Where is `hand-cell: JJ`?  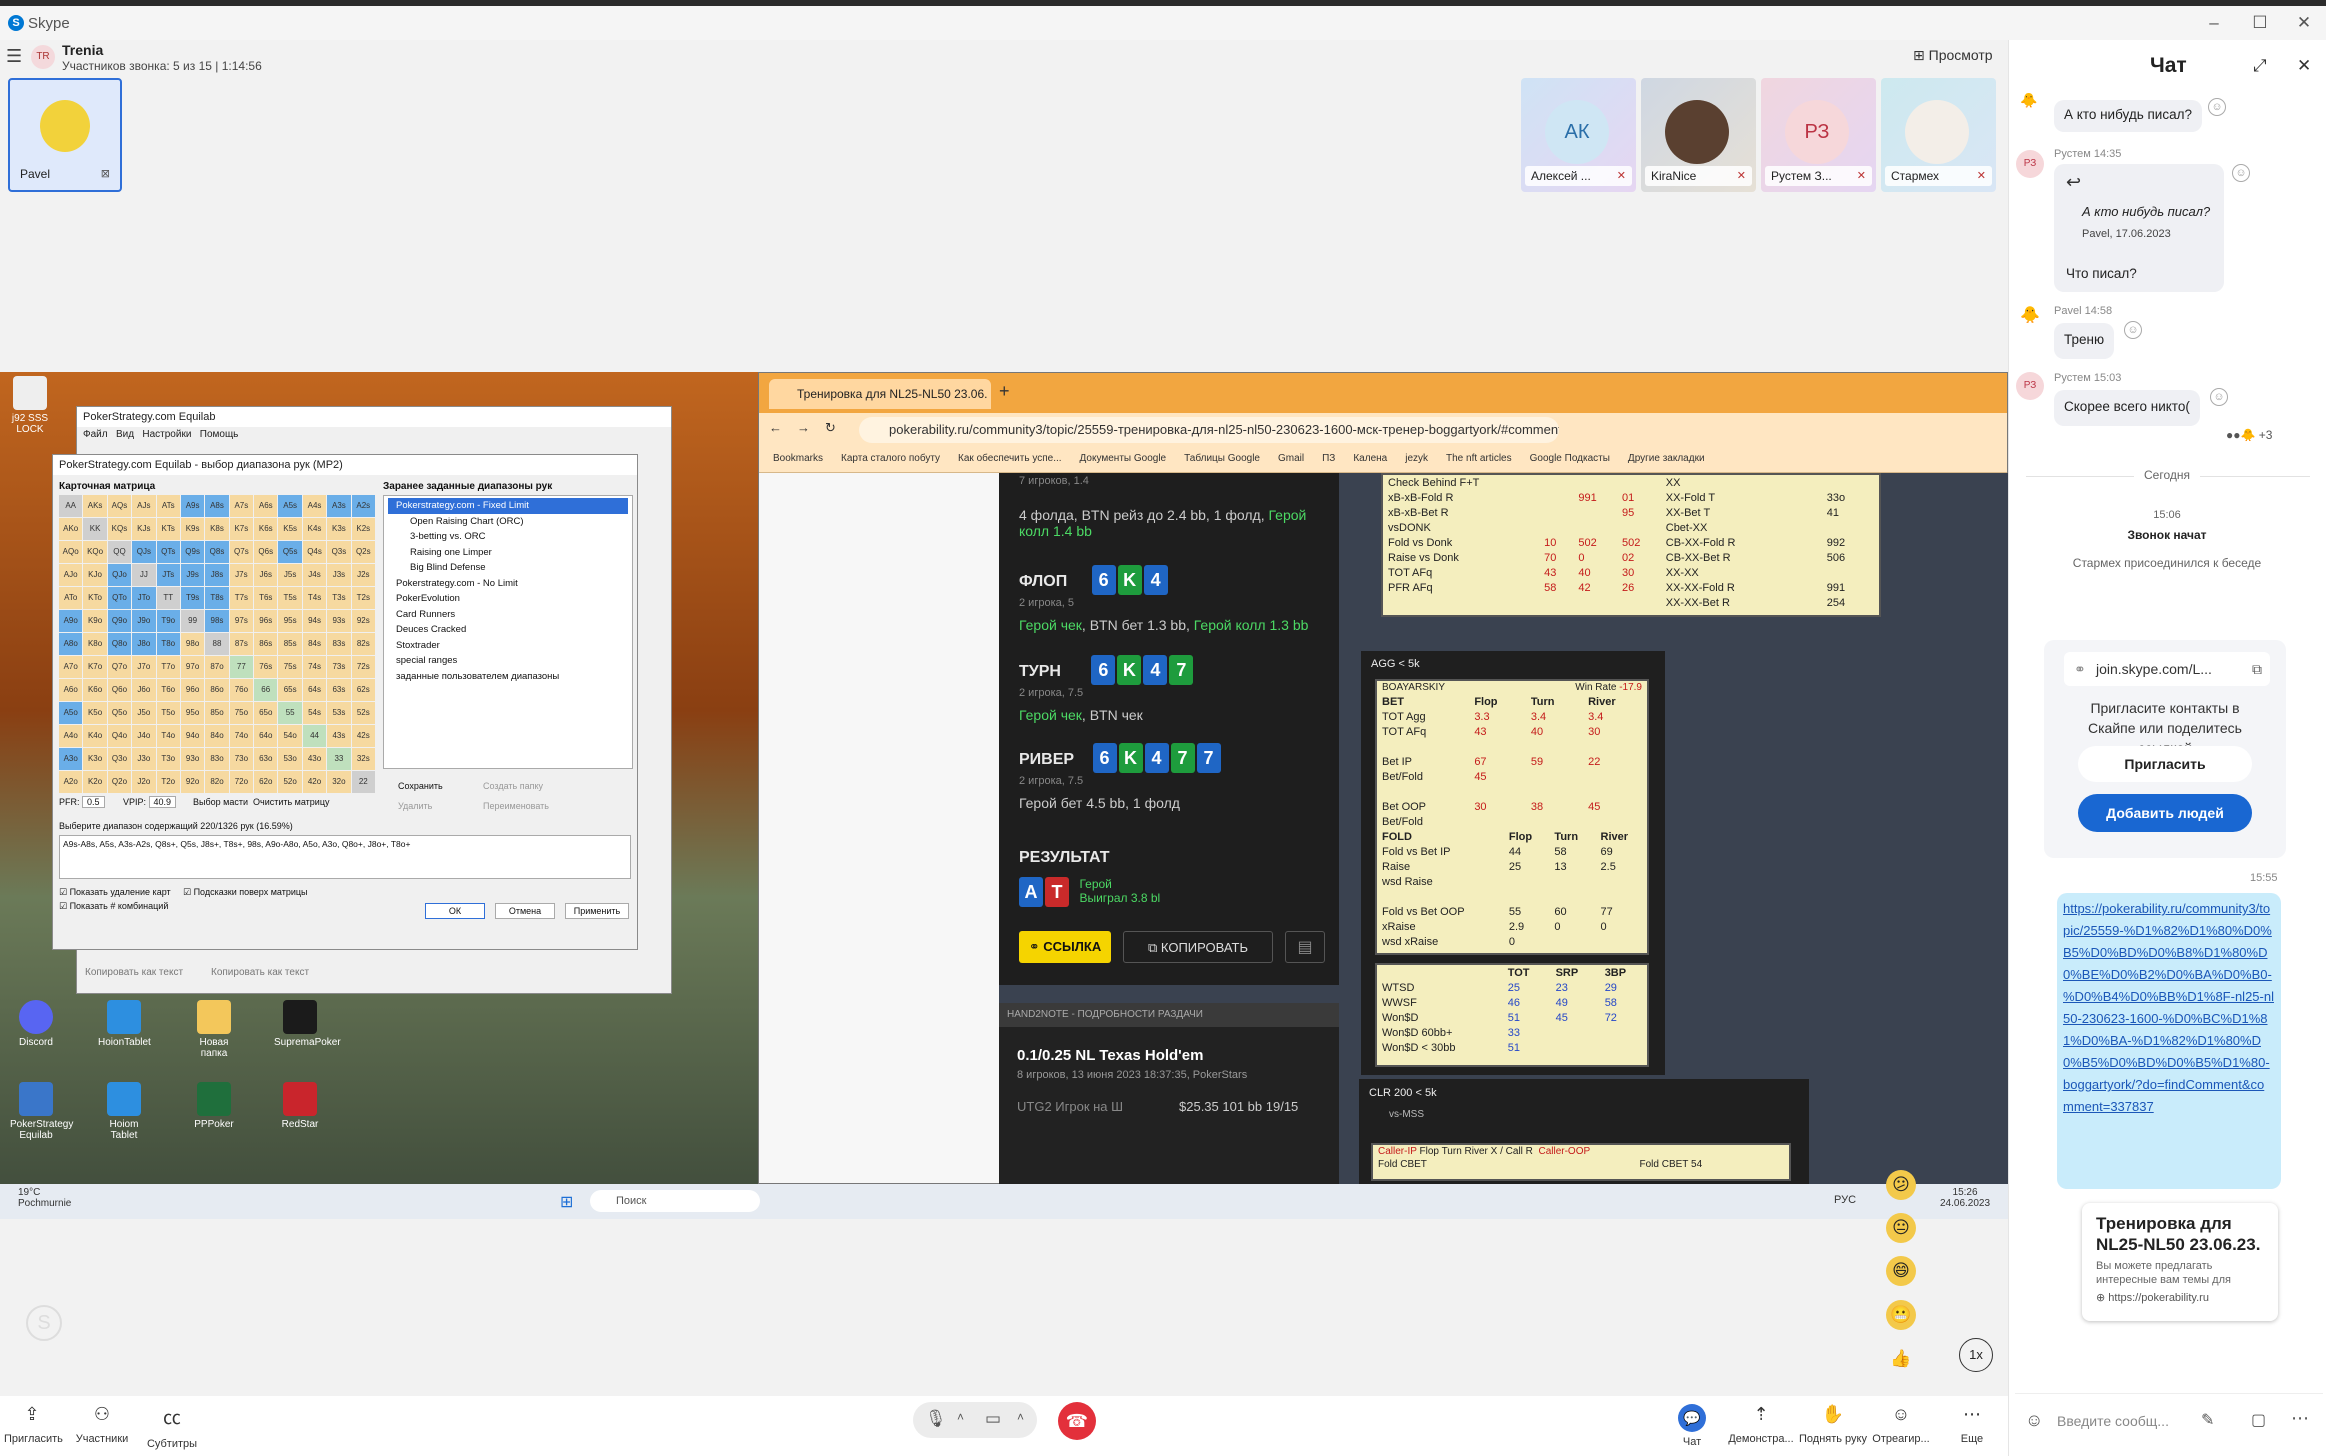
hand-cell: JJ is located at coordinates (144, 575).